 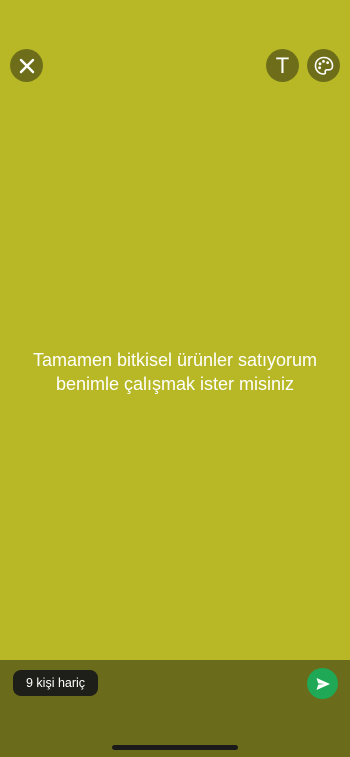 What do you see at coordinates (175, 747) in the screenshot?
I see `home-indicator` at bounding box center [175, 747].